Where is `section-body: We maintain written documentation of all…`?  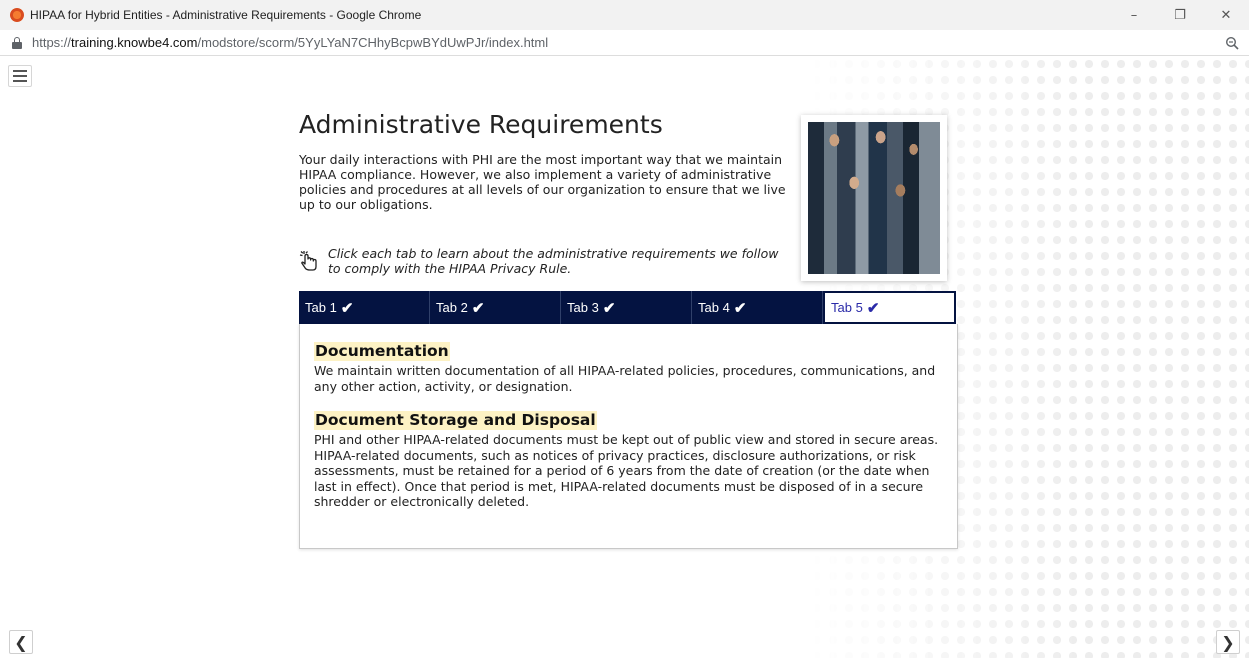 section-body: We maintain written documentation of all… is located at coordinates (625, 378).